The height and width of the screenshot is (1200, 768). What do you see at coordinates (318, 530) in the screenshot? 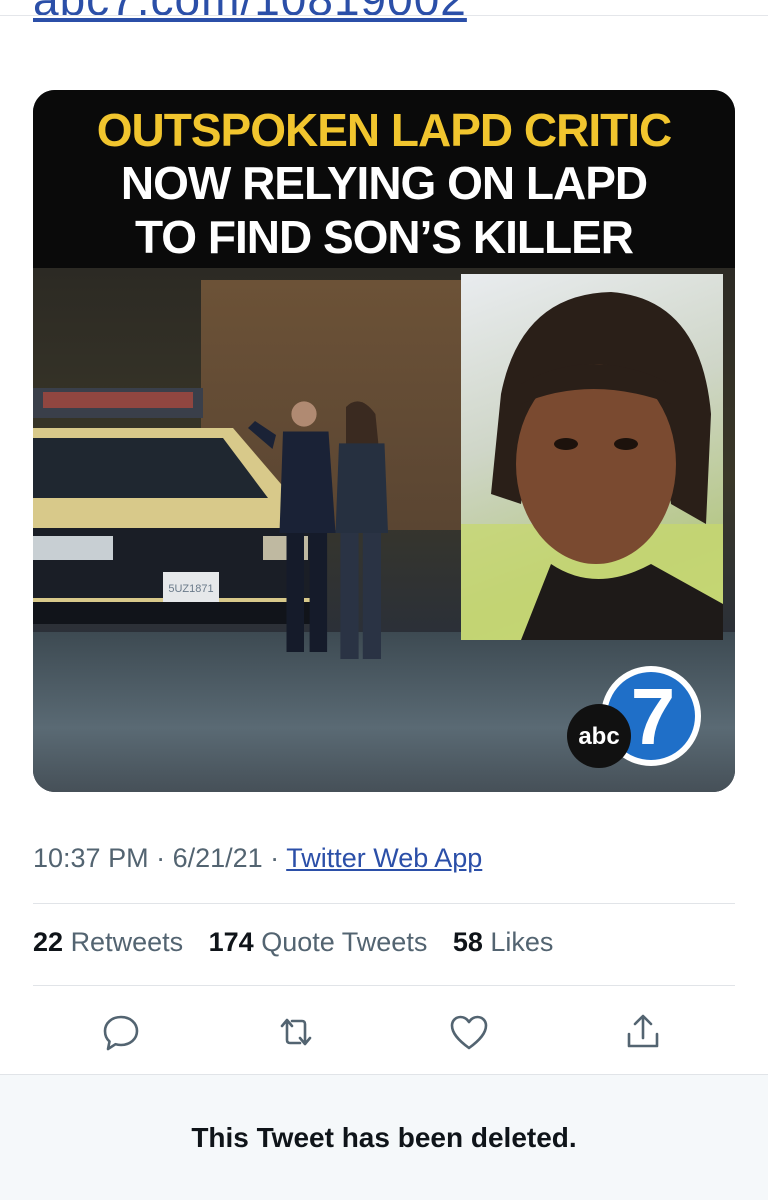
I see `officers` at bounding box center [318, 530].